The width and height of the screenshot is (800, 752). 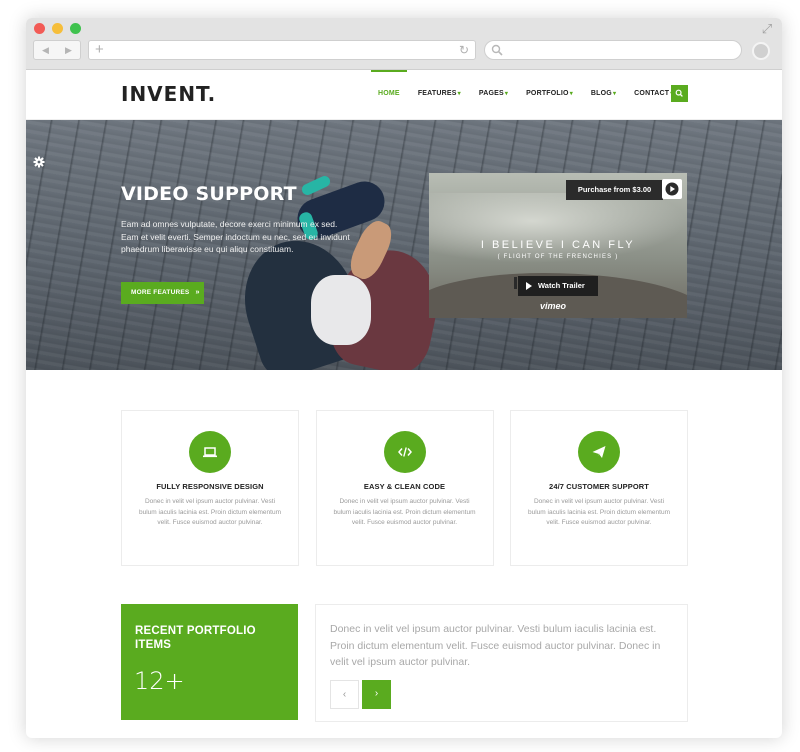 I want to click on more-features-button: MORE FEATURES », so click(x=162, y=293).